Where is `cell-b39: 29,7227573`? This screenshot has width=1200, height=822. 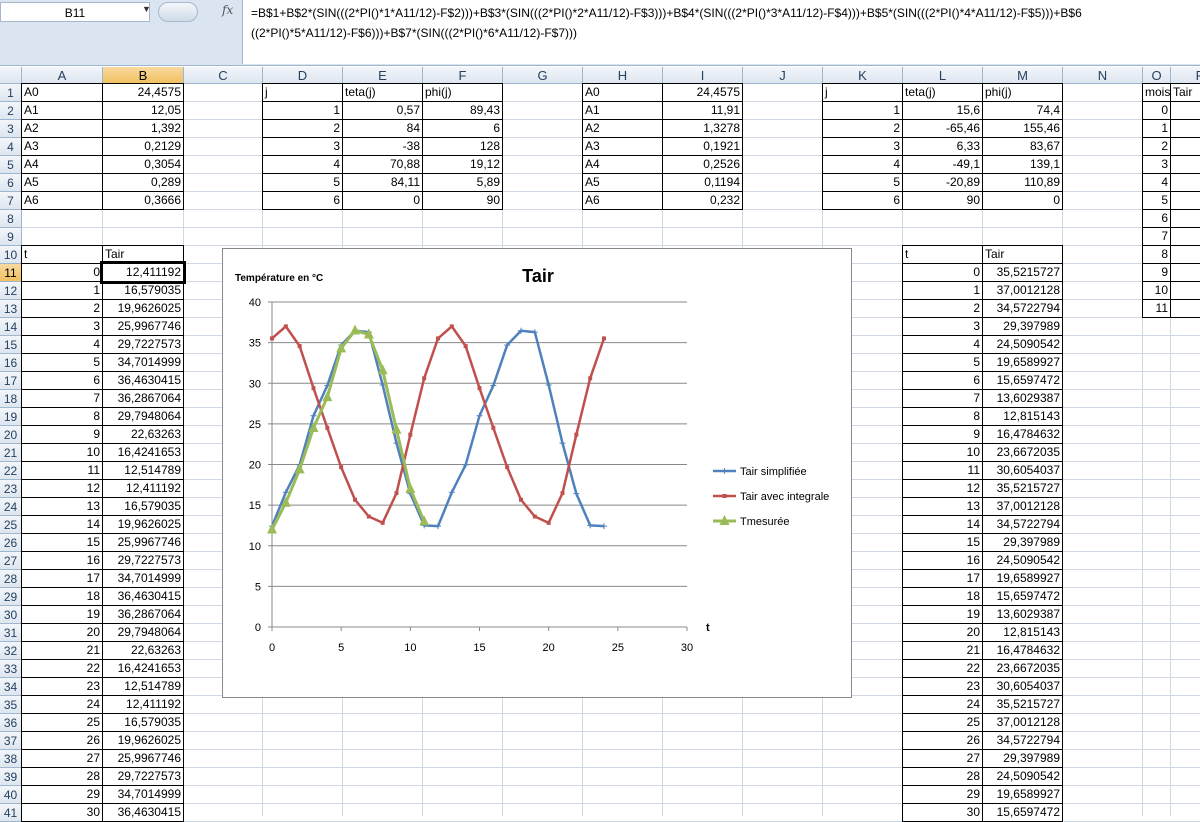
cell-b39: 29,7227573 is located at coordinates (143, 776).